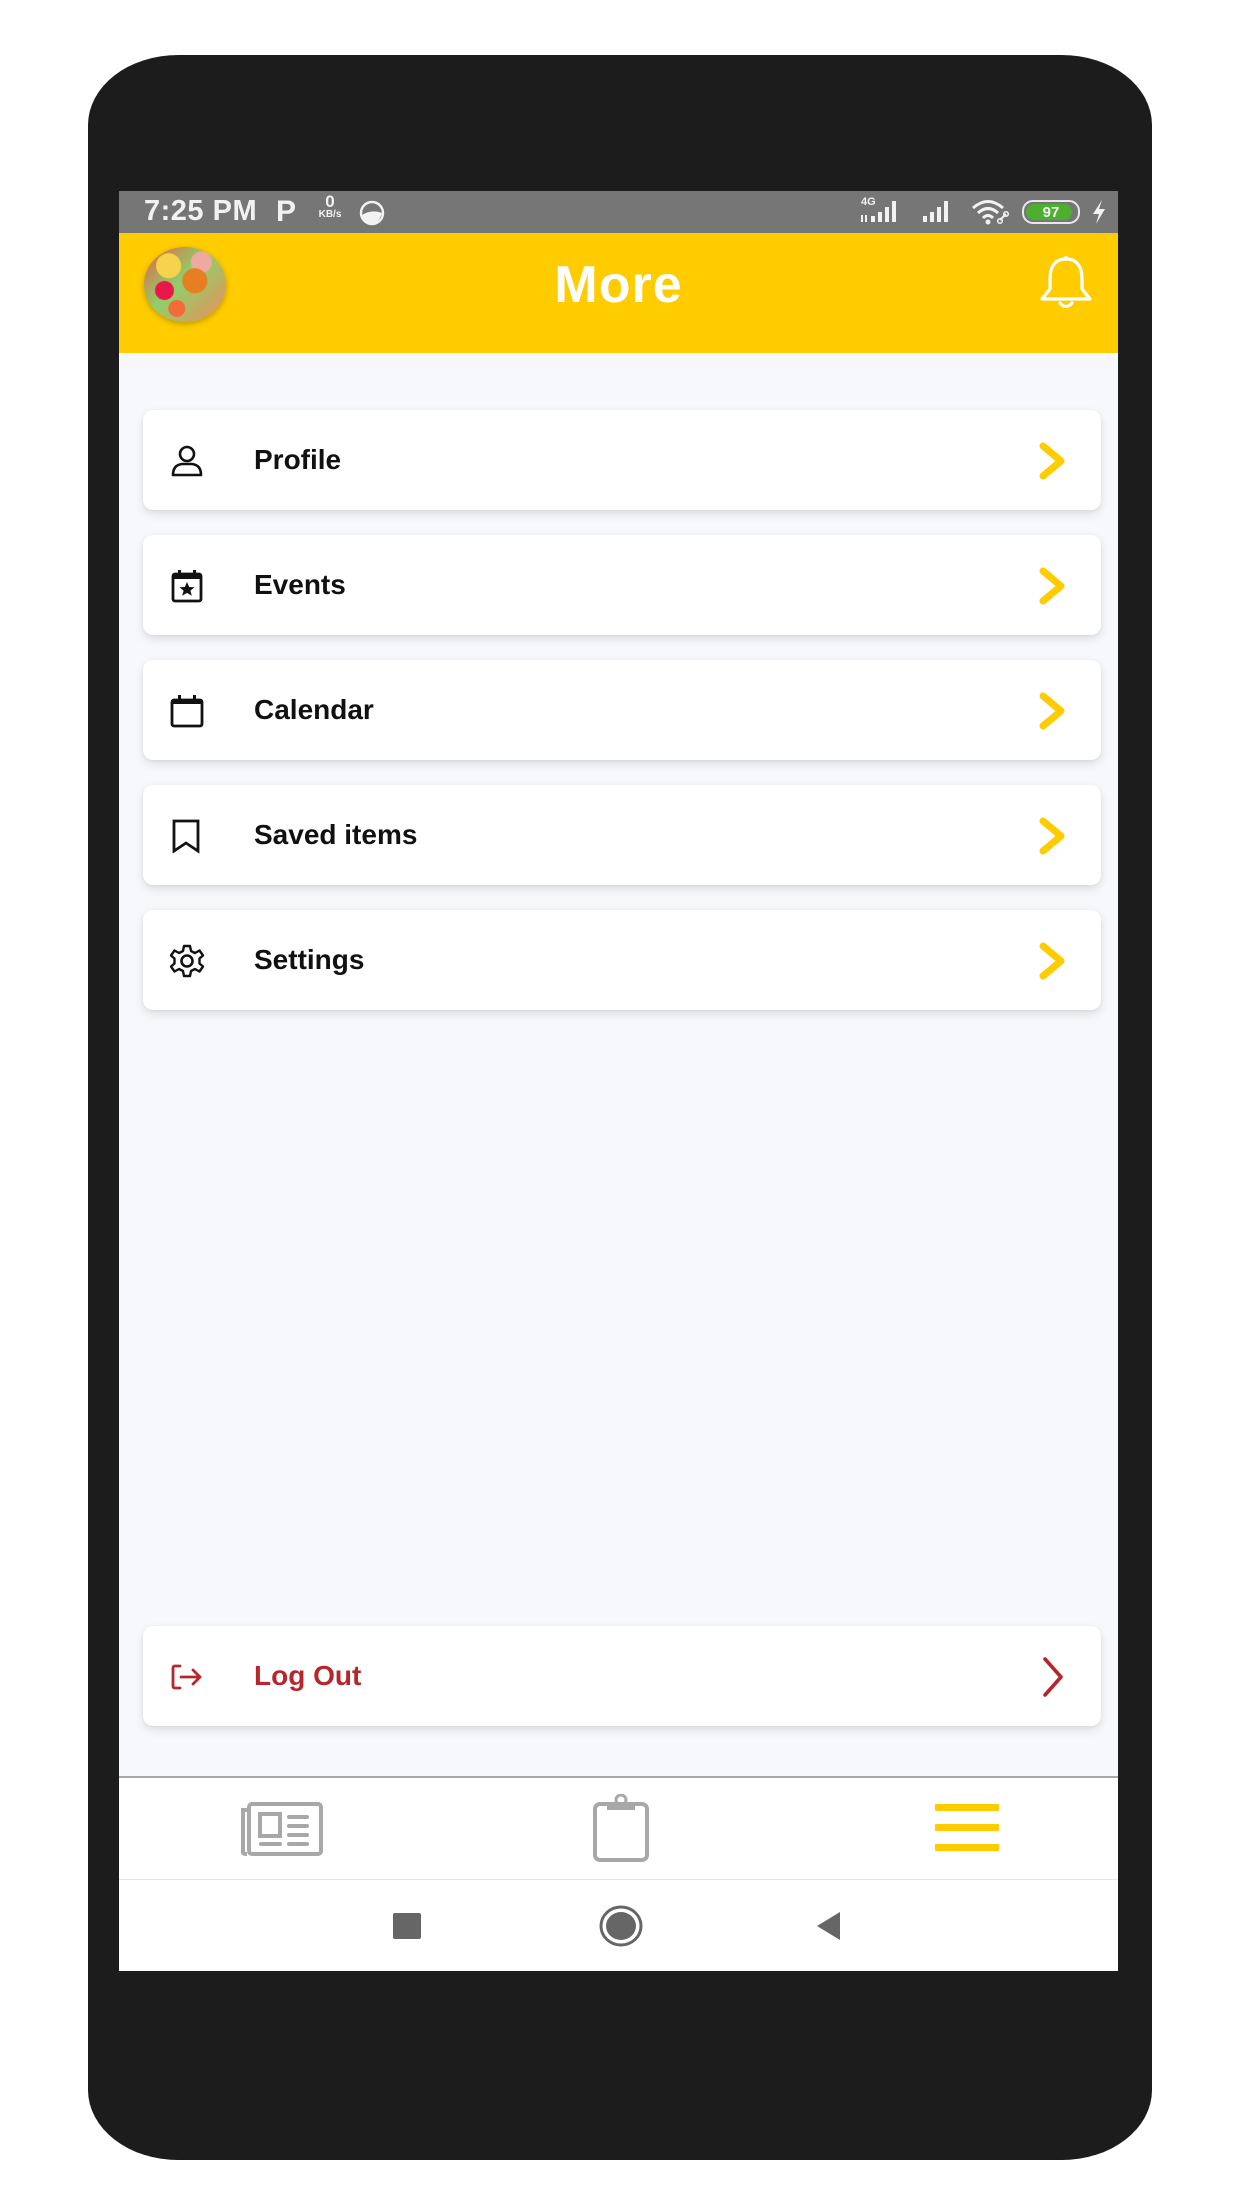  Describe the element at coordinates (622, 960) in the screenshot. I see `menu-item-settings: Settings` at that location.